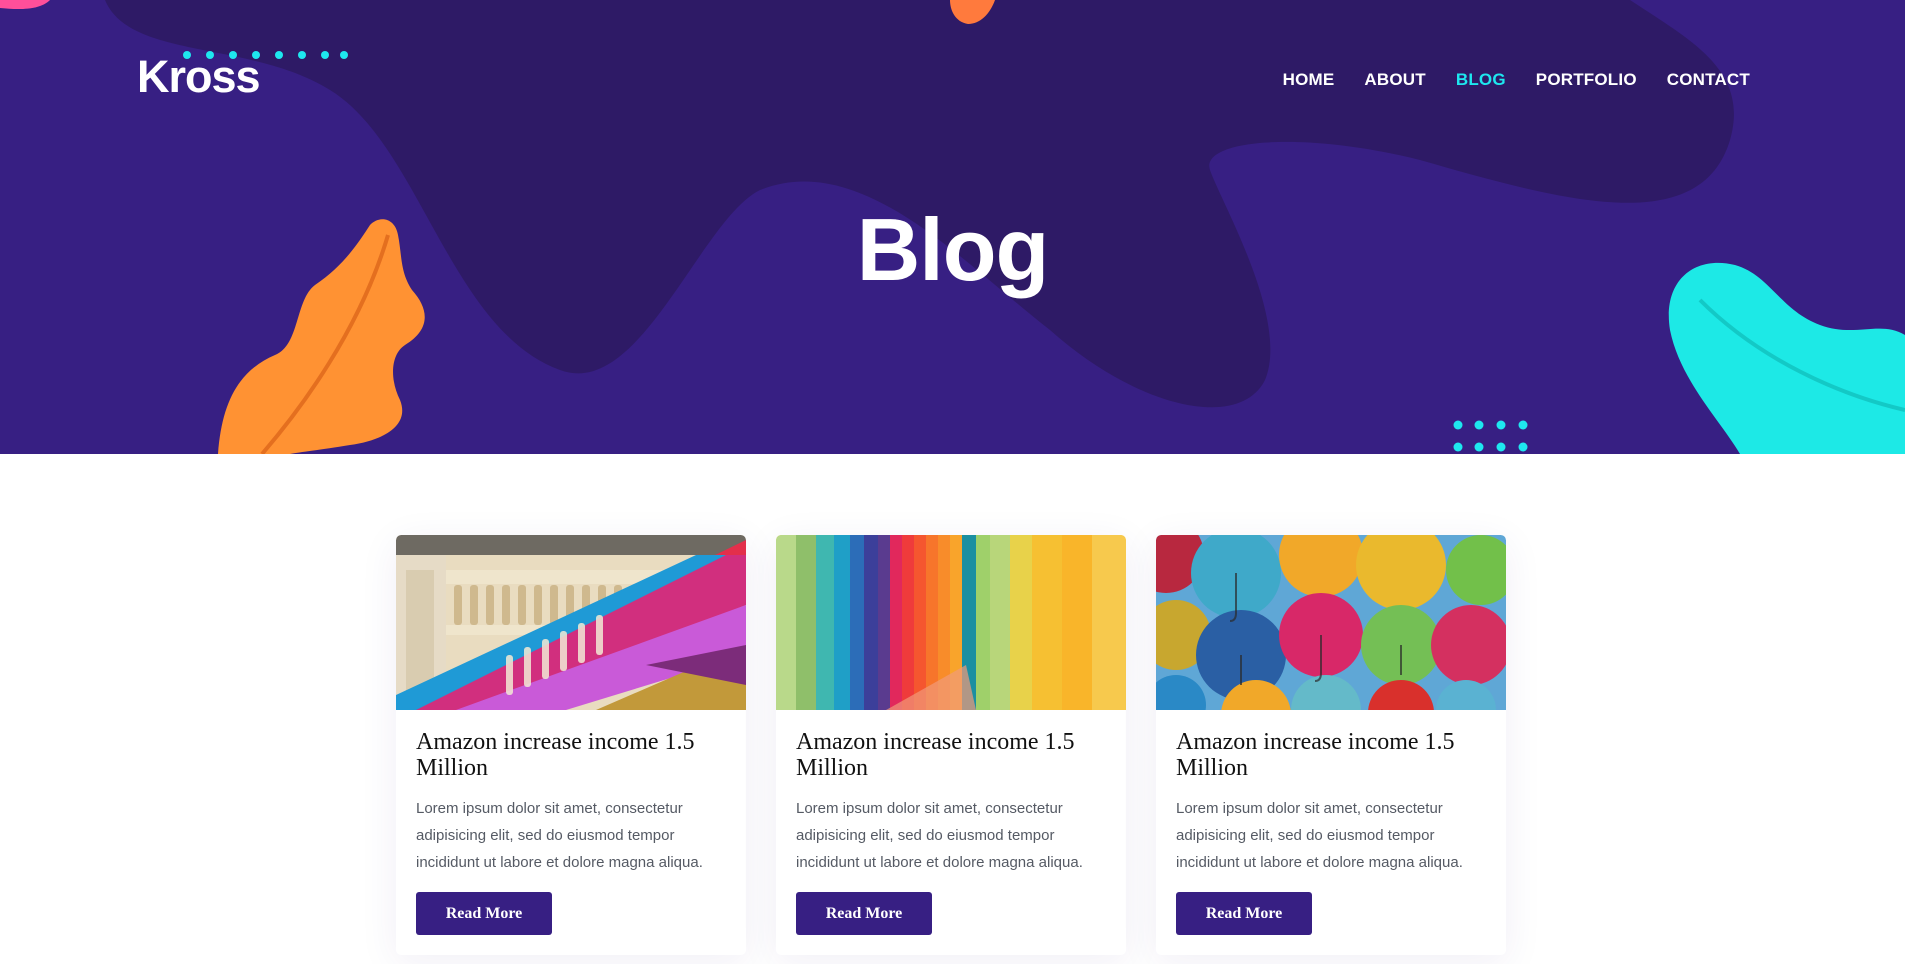 The image size is (1905, 964). What do you see at coordinates (1394, 80) in the screenshot?
I see `nav-item-about: ABOUT` at bounding box center [1394, 80].